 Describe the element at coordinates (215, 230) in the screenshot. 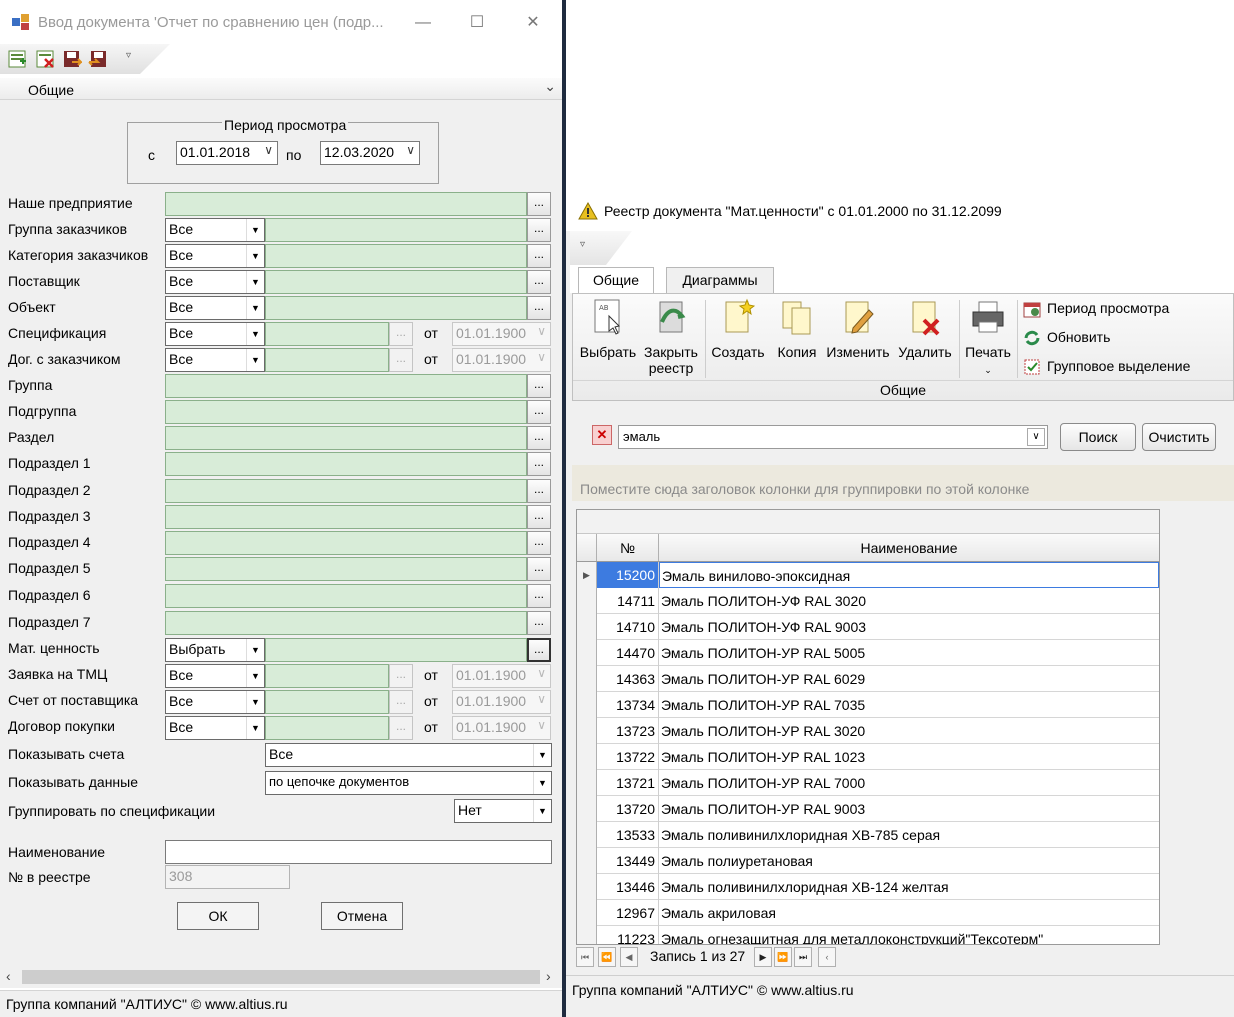

I see `customer-group-select: Все ▼` at that location.